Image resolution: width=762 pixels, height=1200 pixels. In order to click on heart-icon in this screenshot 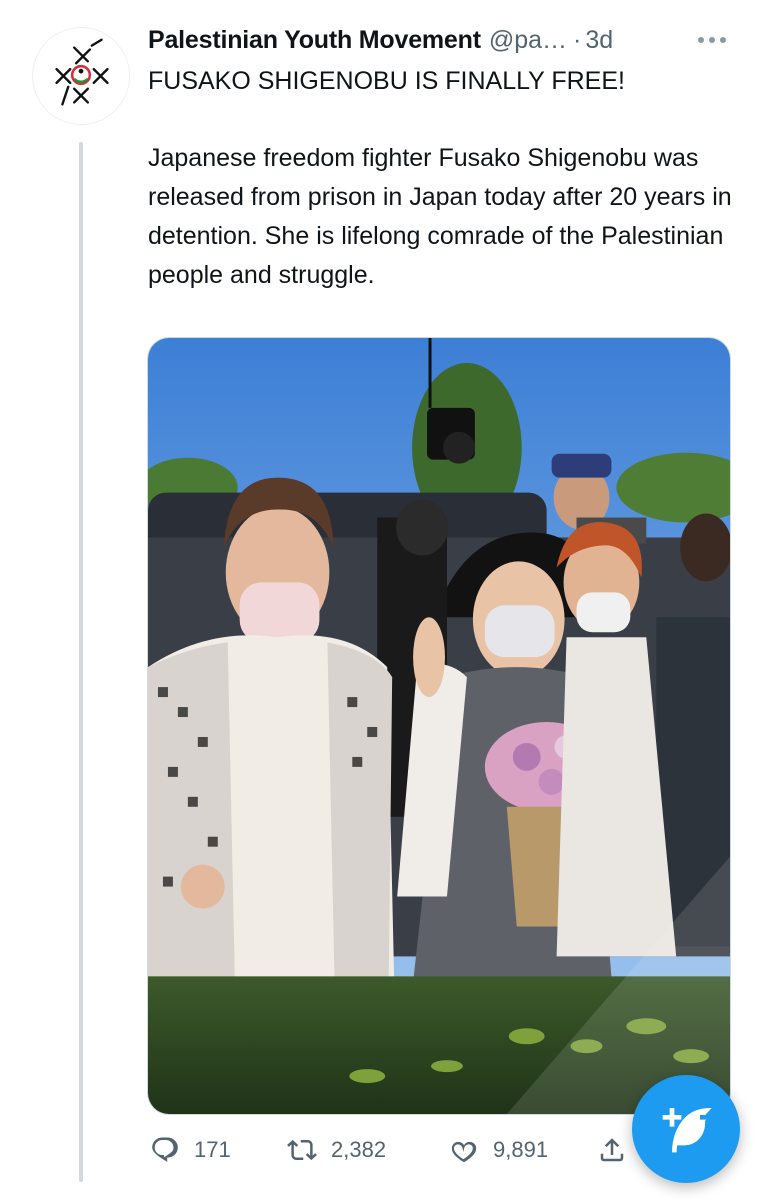, I will do `click(464, 1152)`.